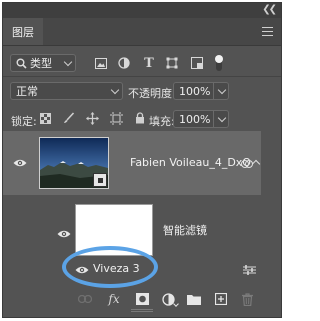 Image resolution: width=320 pixels, height=321 pixels. What do you see at coordinates (114, 230) in the screenshot?
I see `smart-filter-mask-thumbnail` at bounding box center [114, 230].